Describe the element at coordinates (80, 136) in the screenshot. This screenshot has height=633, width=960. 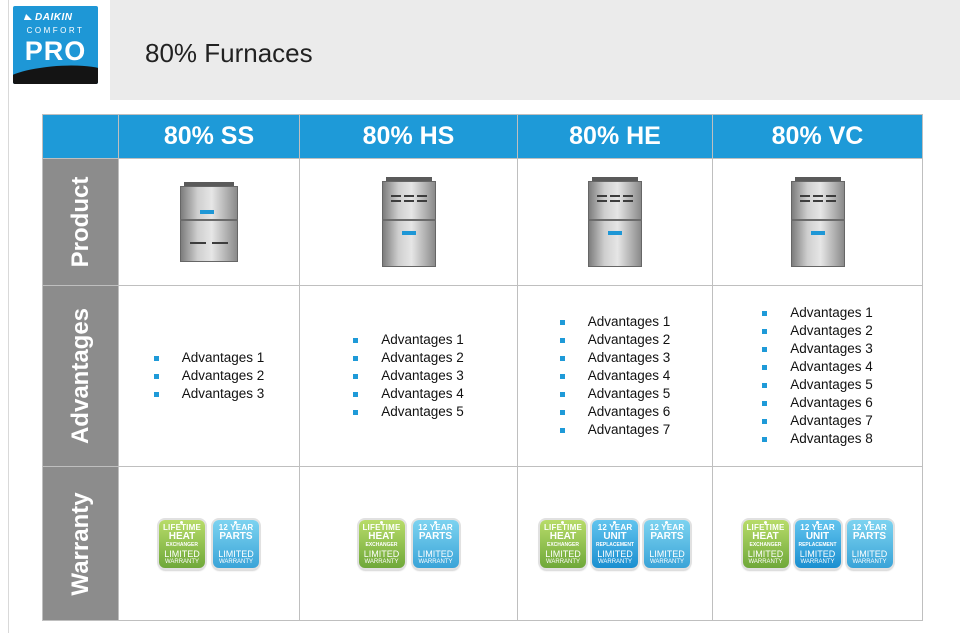
I see `corner-cell` at that location.